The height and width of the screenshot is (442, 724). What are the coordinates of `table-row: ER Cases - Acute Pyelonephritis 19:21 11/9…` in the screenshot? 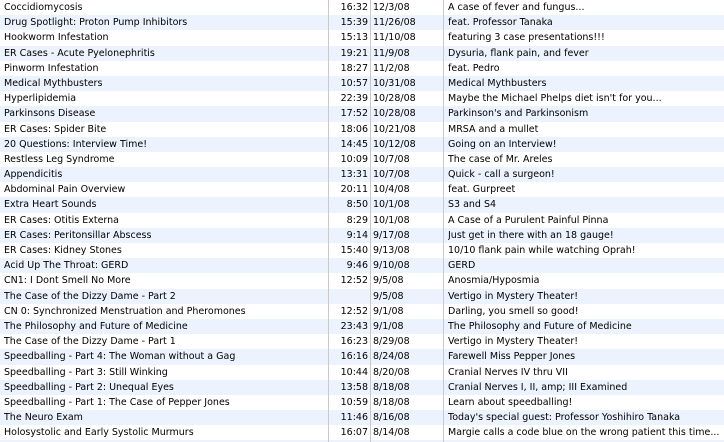 It's located at (362, 53).